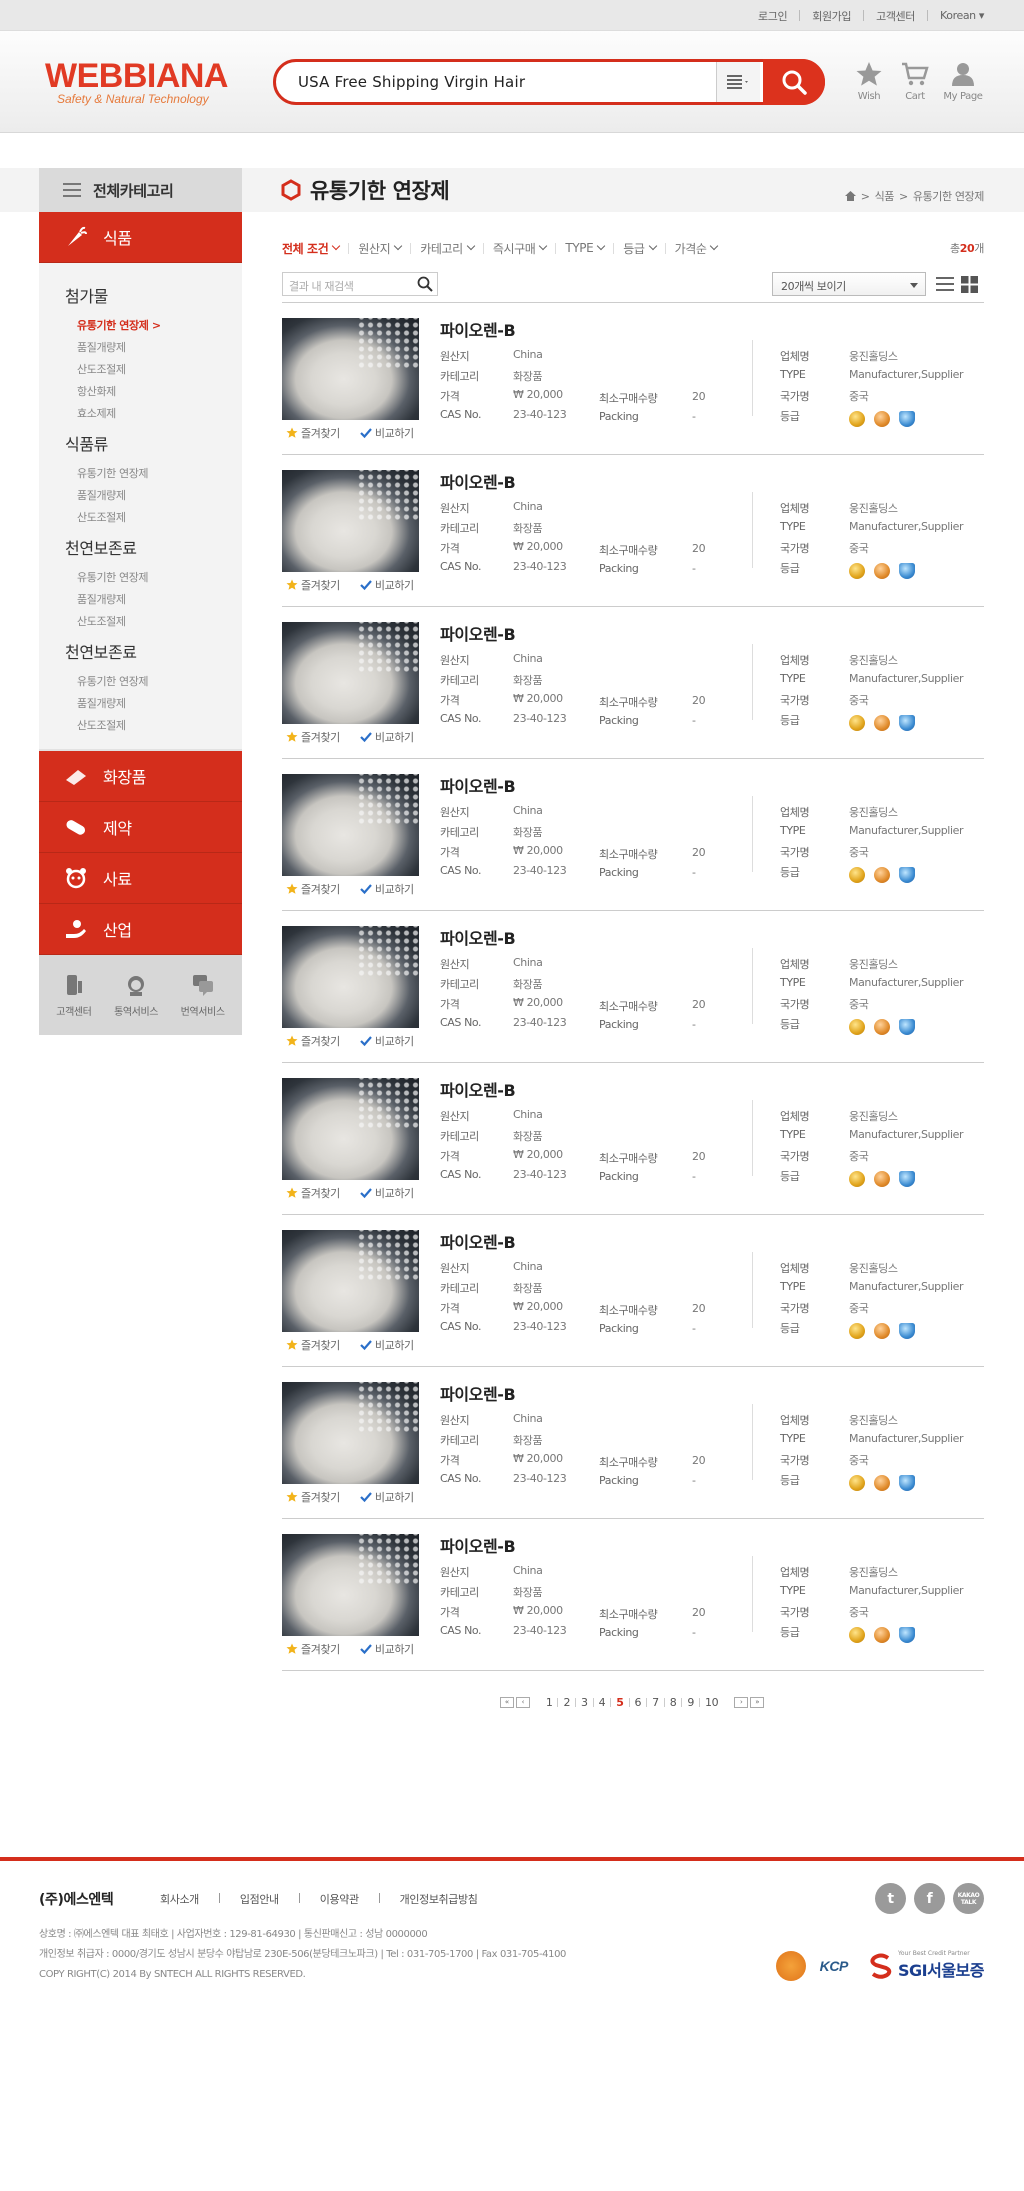  I want to click on subcat-item: 효소제제, so click(153, 414).